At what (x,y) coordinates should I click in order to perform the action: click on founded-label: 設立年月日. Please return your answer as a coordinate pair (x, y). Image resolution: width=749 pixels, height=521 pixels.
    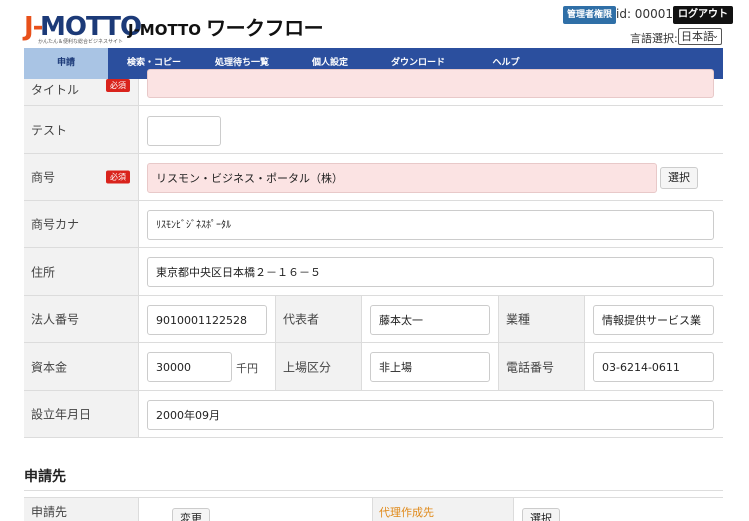
    Looking at the image, I should click on (61, 414).